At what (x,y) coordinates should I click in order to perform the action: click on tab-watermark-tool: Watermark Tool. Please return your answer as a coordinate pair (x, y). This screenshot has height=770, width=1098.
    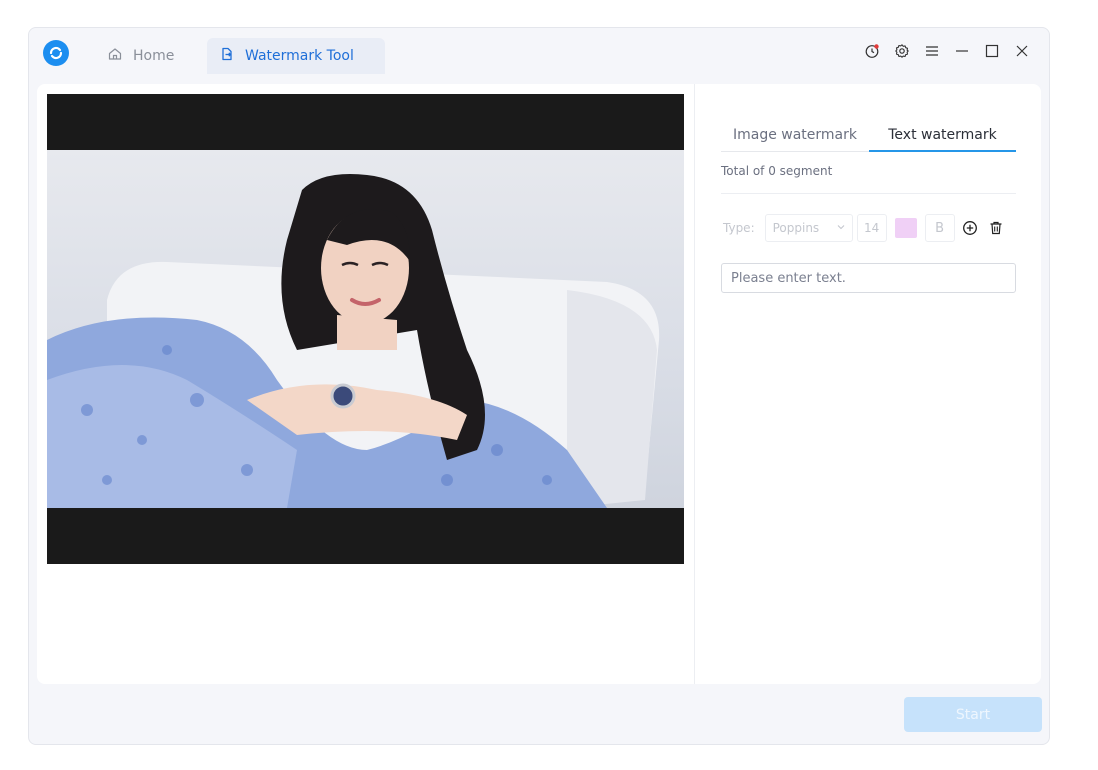
    Looking at the image, I should click on (296, 56).